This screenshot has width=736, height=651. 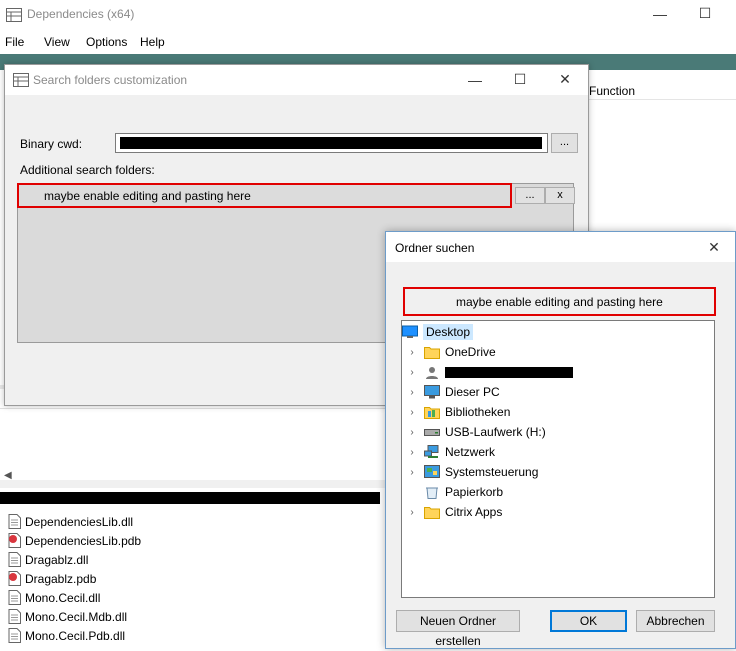 What do you see at coordinates (79, 521) in the screenshot?
I see `file-name: DependenciesLib.dll` at bounding box center [79, 521].